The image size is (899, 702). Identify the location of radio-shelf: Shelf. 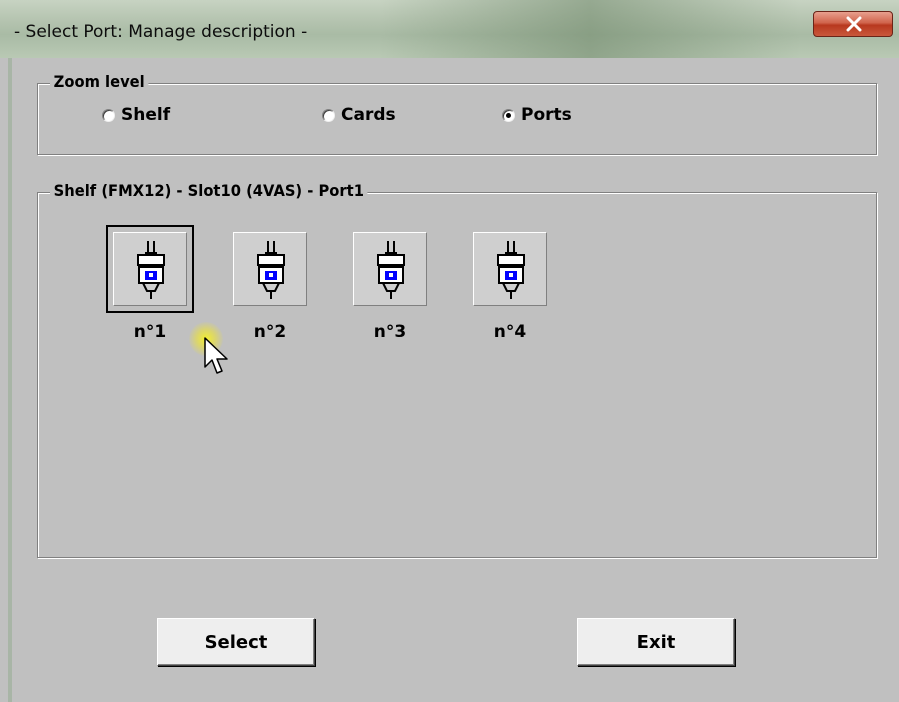
(136, 115).